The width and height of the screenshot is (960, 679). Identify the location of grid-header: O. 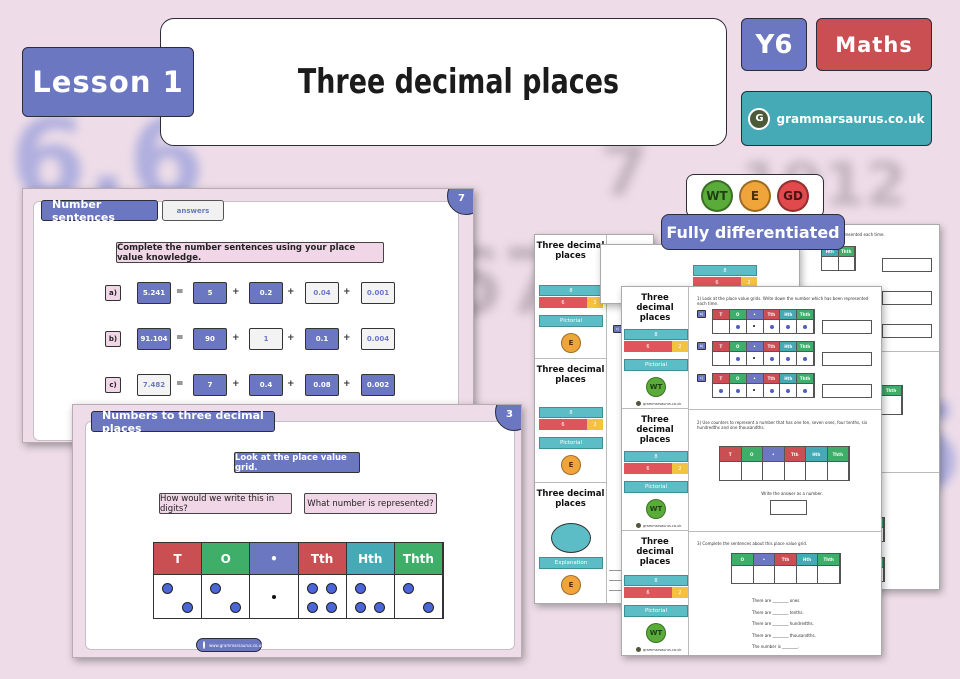
(752, 454).